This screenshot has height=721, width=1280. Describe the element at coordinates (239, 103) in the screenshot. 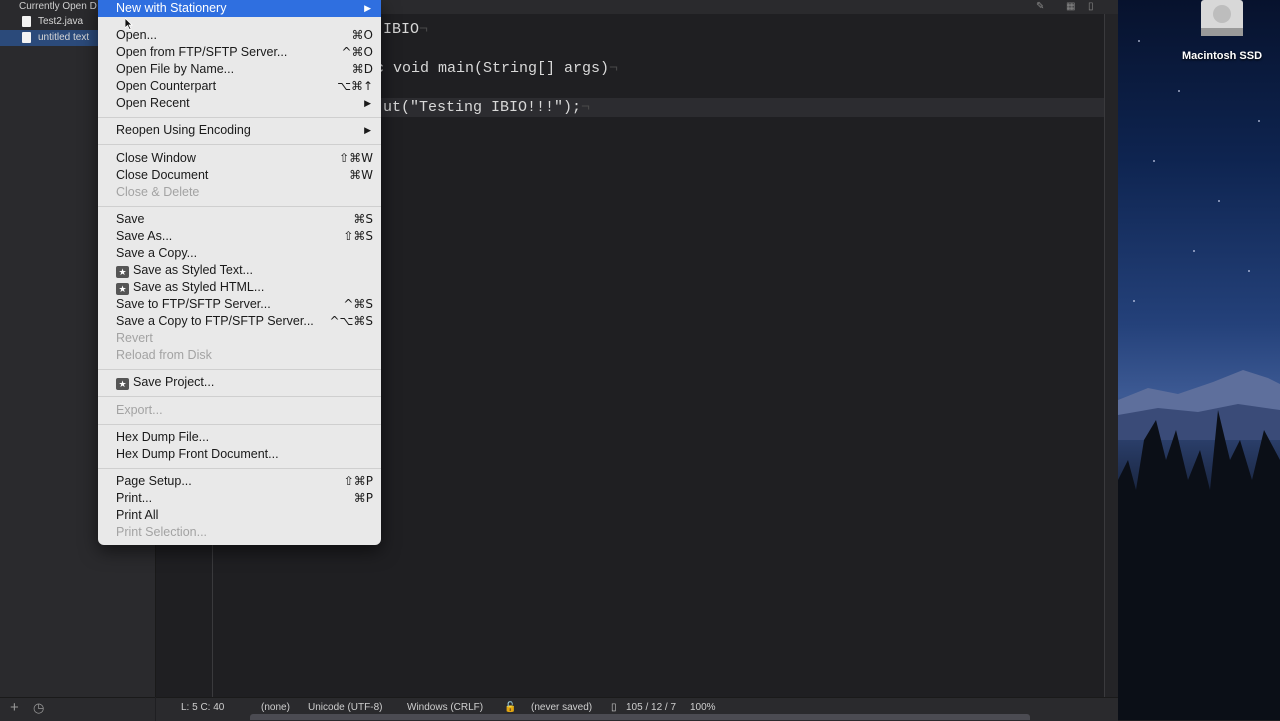

I see `menu-item-open-recent: Open Recent ▶` at that location.